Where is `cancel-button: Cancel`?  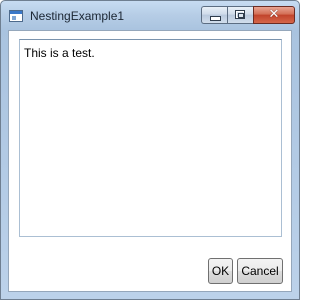
cancel-button: Cancel is located at coordinates (260, 271).